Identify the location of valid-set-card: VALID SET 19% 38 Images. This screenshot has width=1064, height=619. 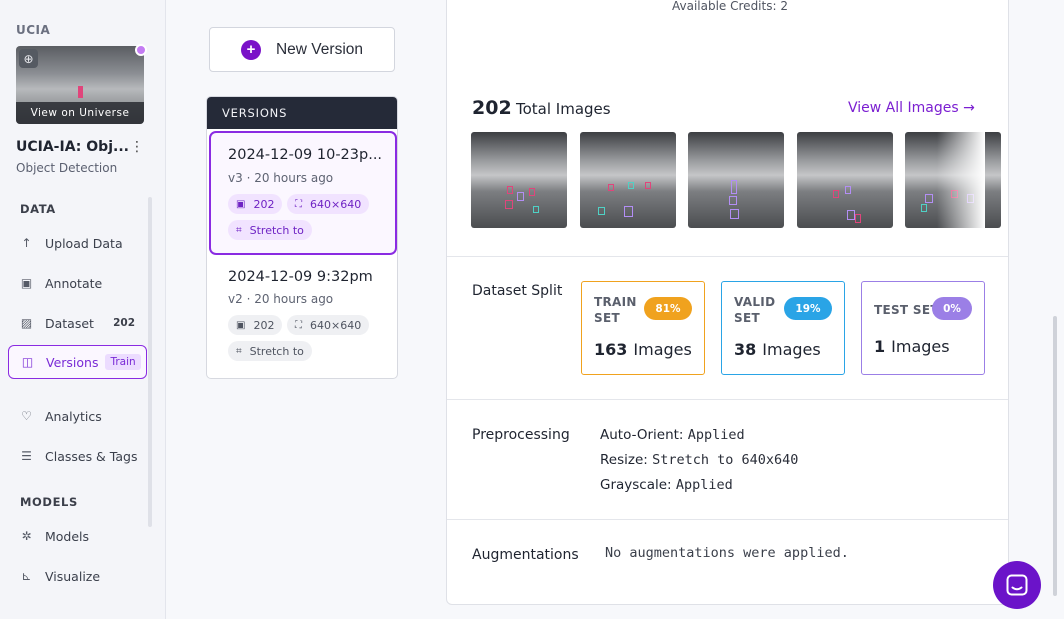
(783, 328).